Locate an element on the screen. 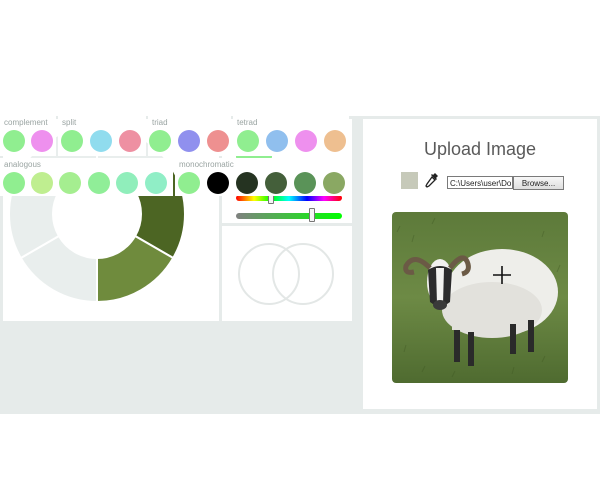 This screenshot has height=504, width=600. eyedropper-icon is located at coordinates (432, 180).